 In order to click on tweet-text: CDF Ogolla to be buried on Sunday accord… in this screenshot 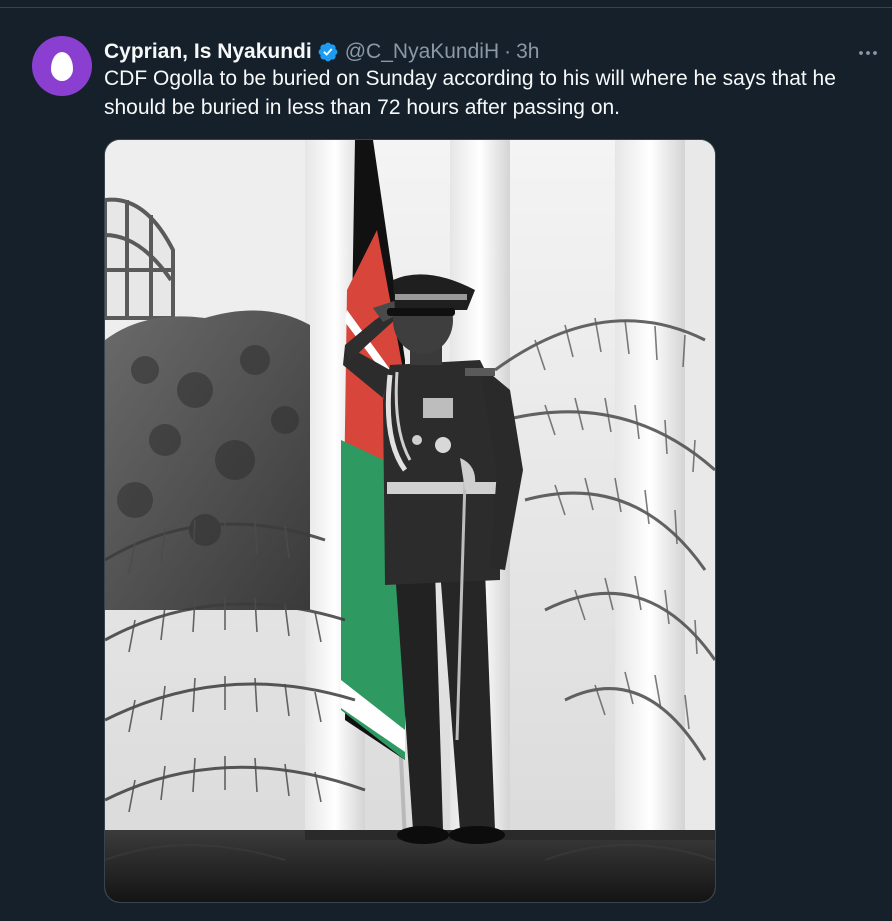, I will do `click(470, 93)`.